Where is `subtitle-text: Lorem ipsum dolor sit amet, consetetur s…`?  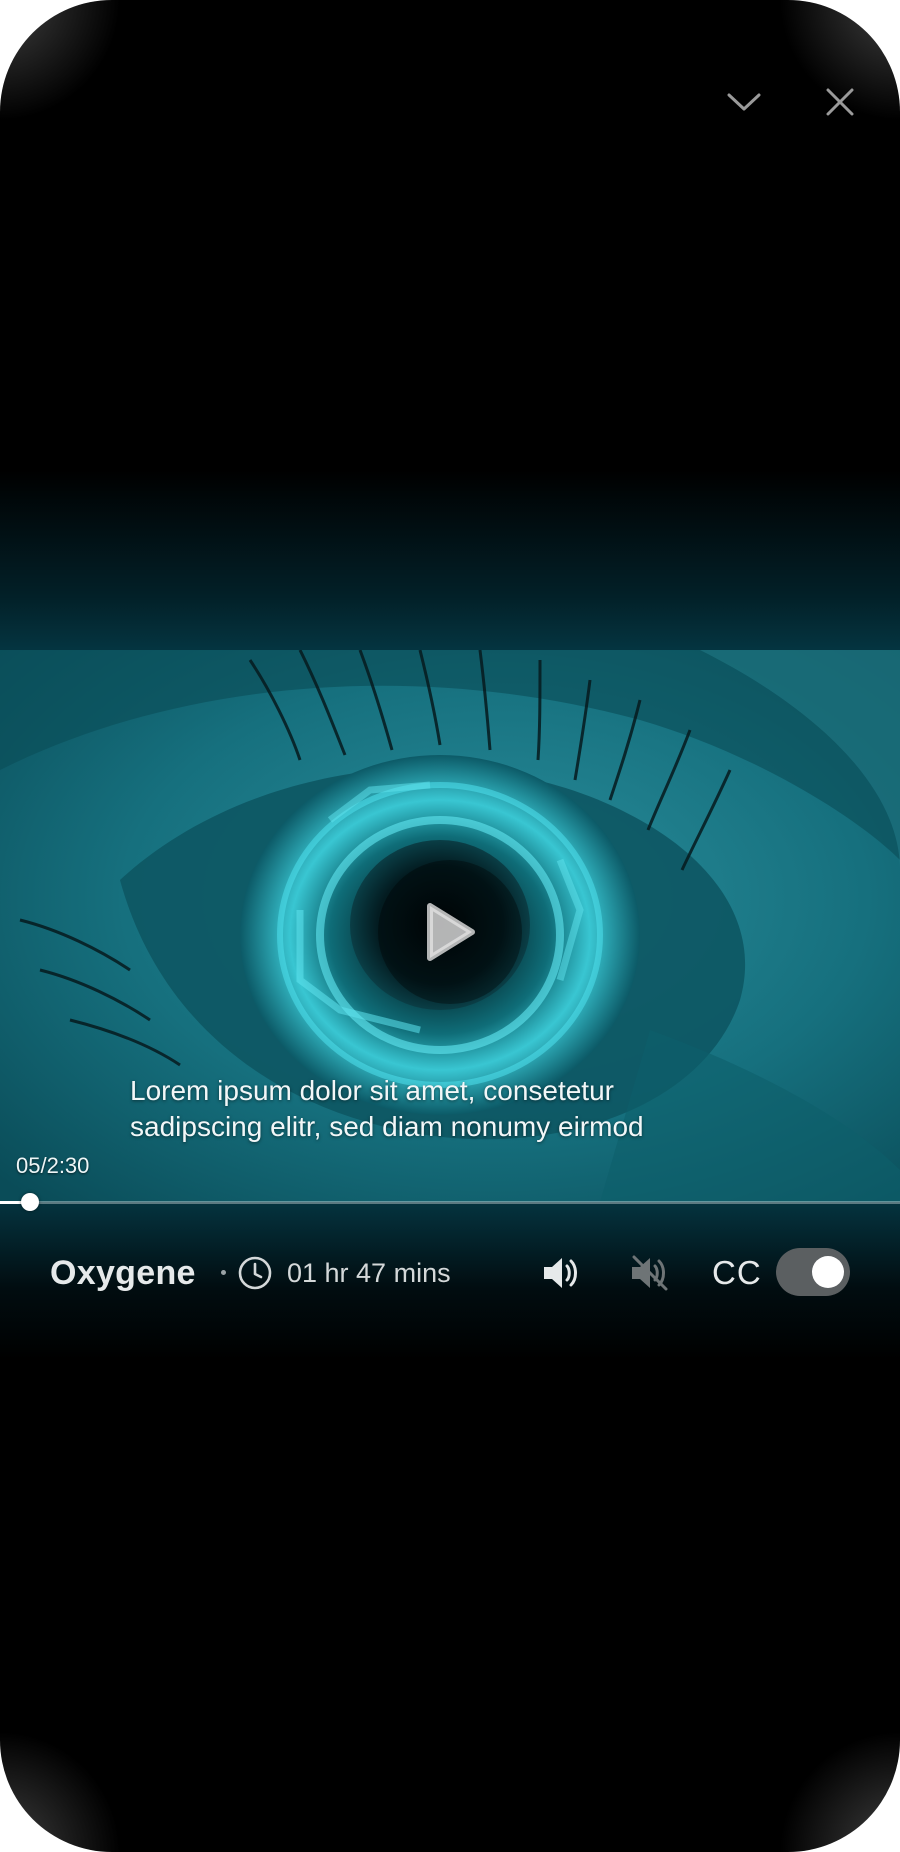
subtitle-text: Lorem ipsum dolor sit amet, consetetur s… is located at coordinates (450, 1109).